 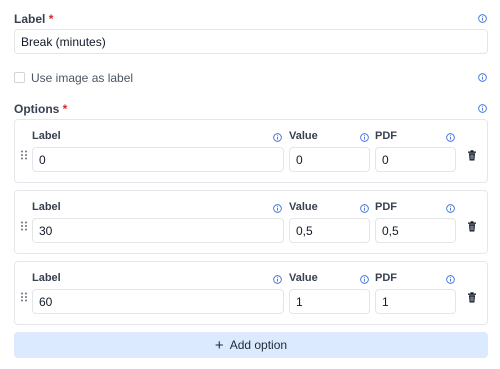 What do you see at coordinates (251, 41) in the screenshot?
I see `label-field-input: Break (minutes)` at bounding box center [251, 41].